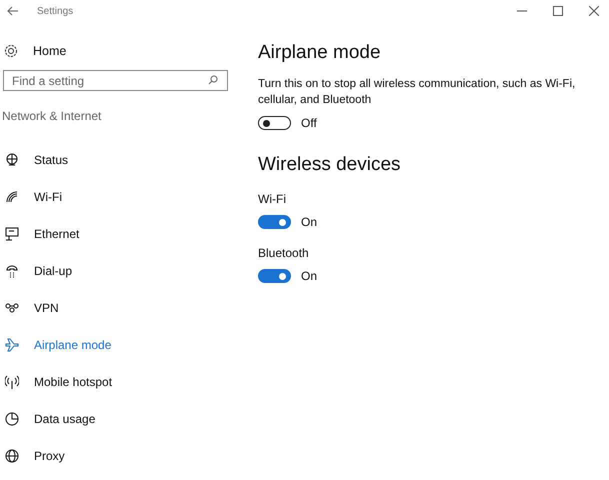 The height and width of the screenshot is (480, 609). I want to click on sidebar-item: Data usage, so click(120, 418).